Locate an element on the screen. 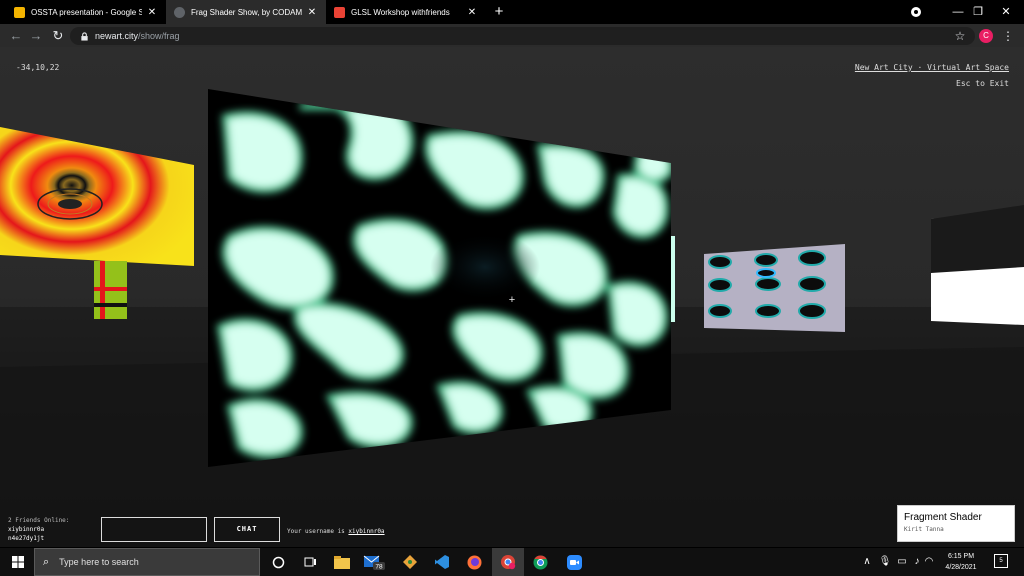 The height and width of the screenshot is (576, 1024). bookmark-star-icon: ☆ is located at coordinates (960, 36).